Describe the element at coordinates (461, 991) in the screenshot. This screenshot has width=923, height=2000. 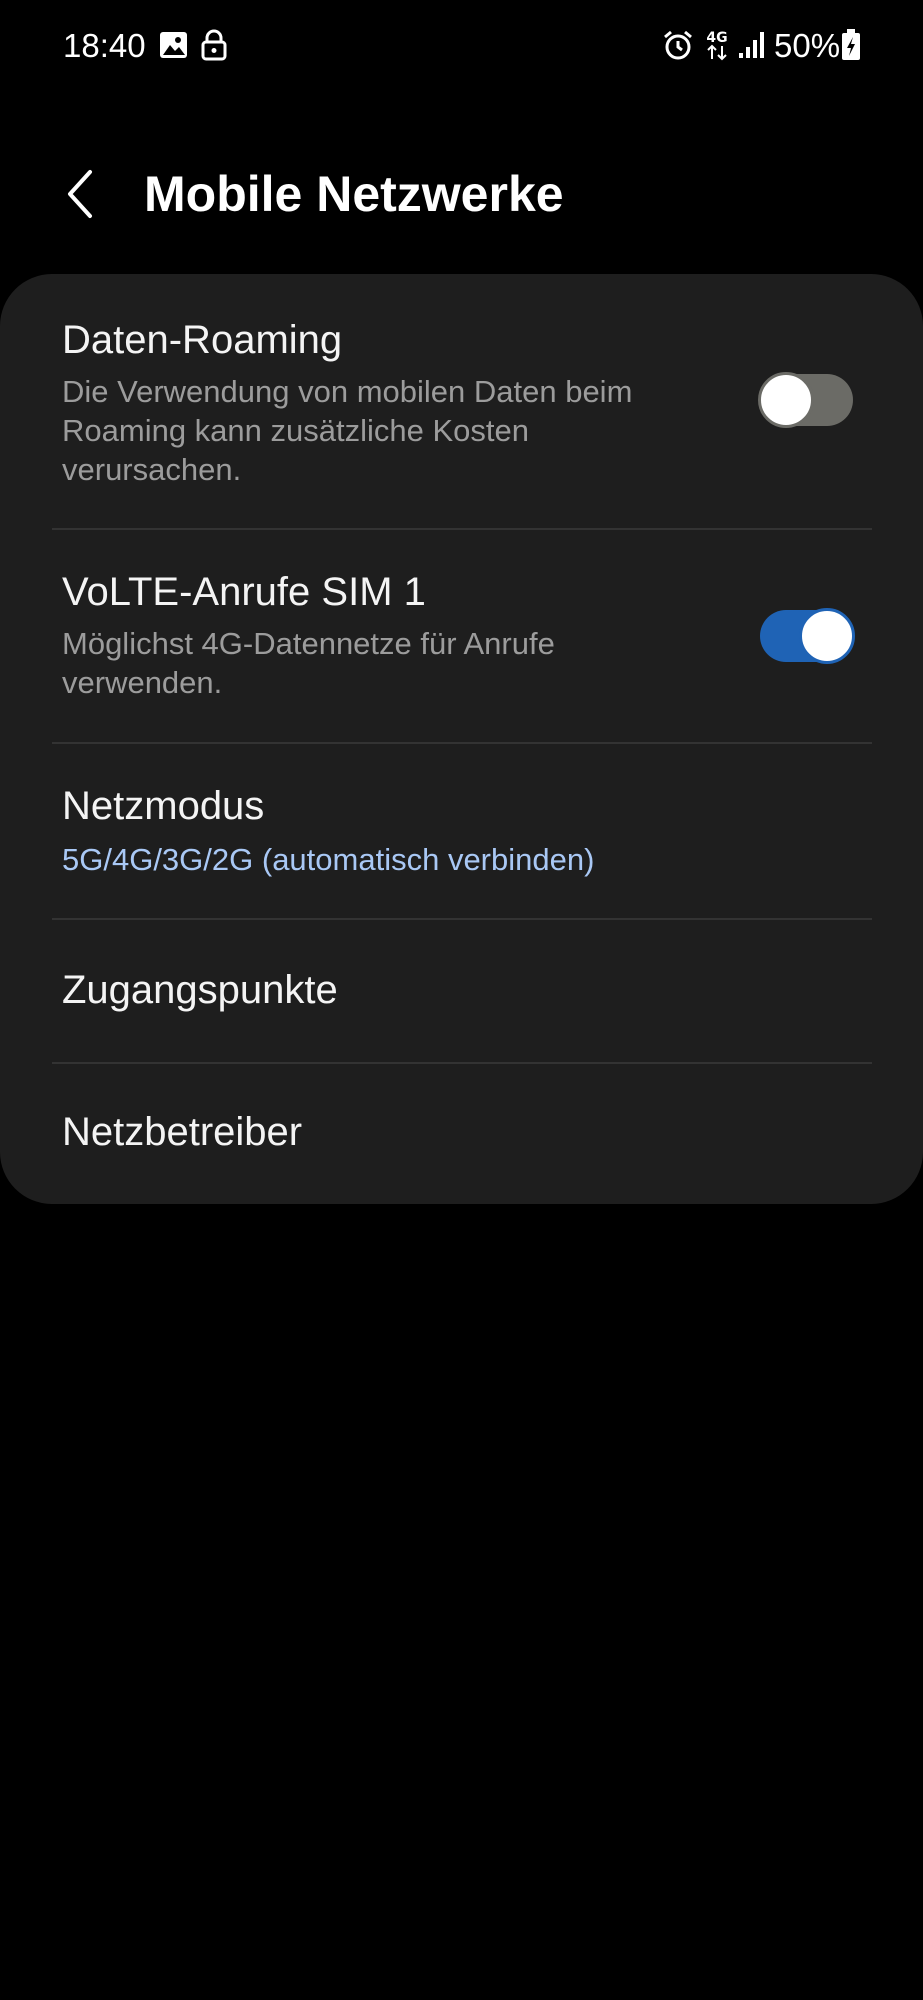
I see `setting-access-points: Zugangspunkte` at that location.